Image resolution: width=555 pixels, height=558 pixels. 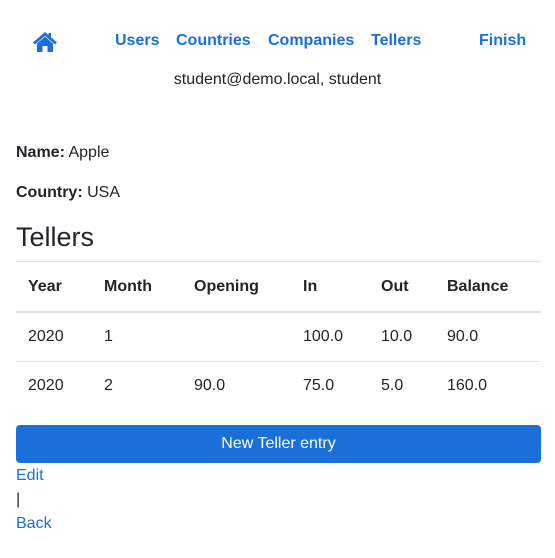 What do you see at coordinates (34, 524) in the screenshot?
I see `back-link: Back` at bounding box center [34, 524].